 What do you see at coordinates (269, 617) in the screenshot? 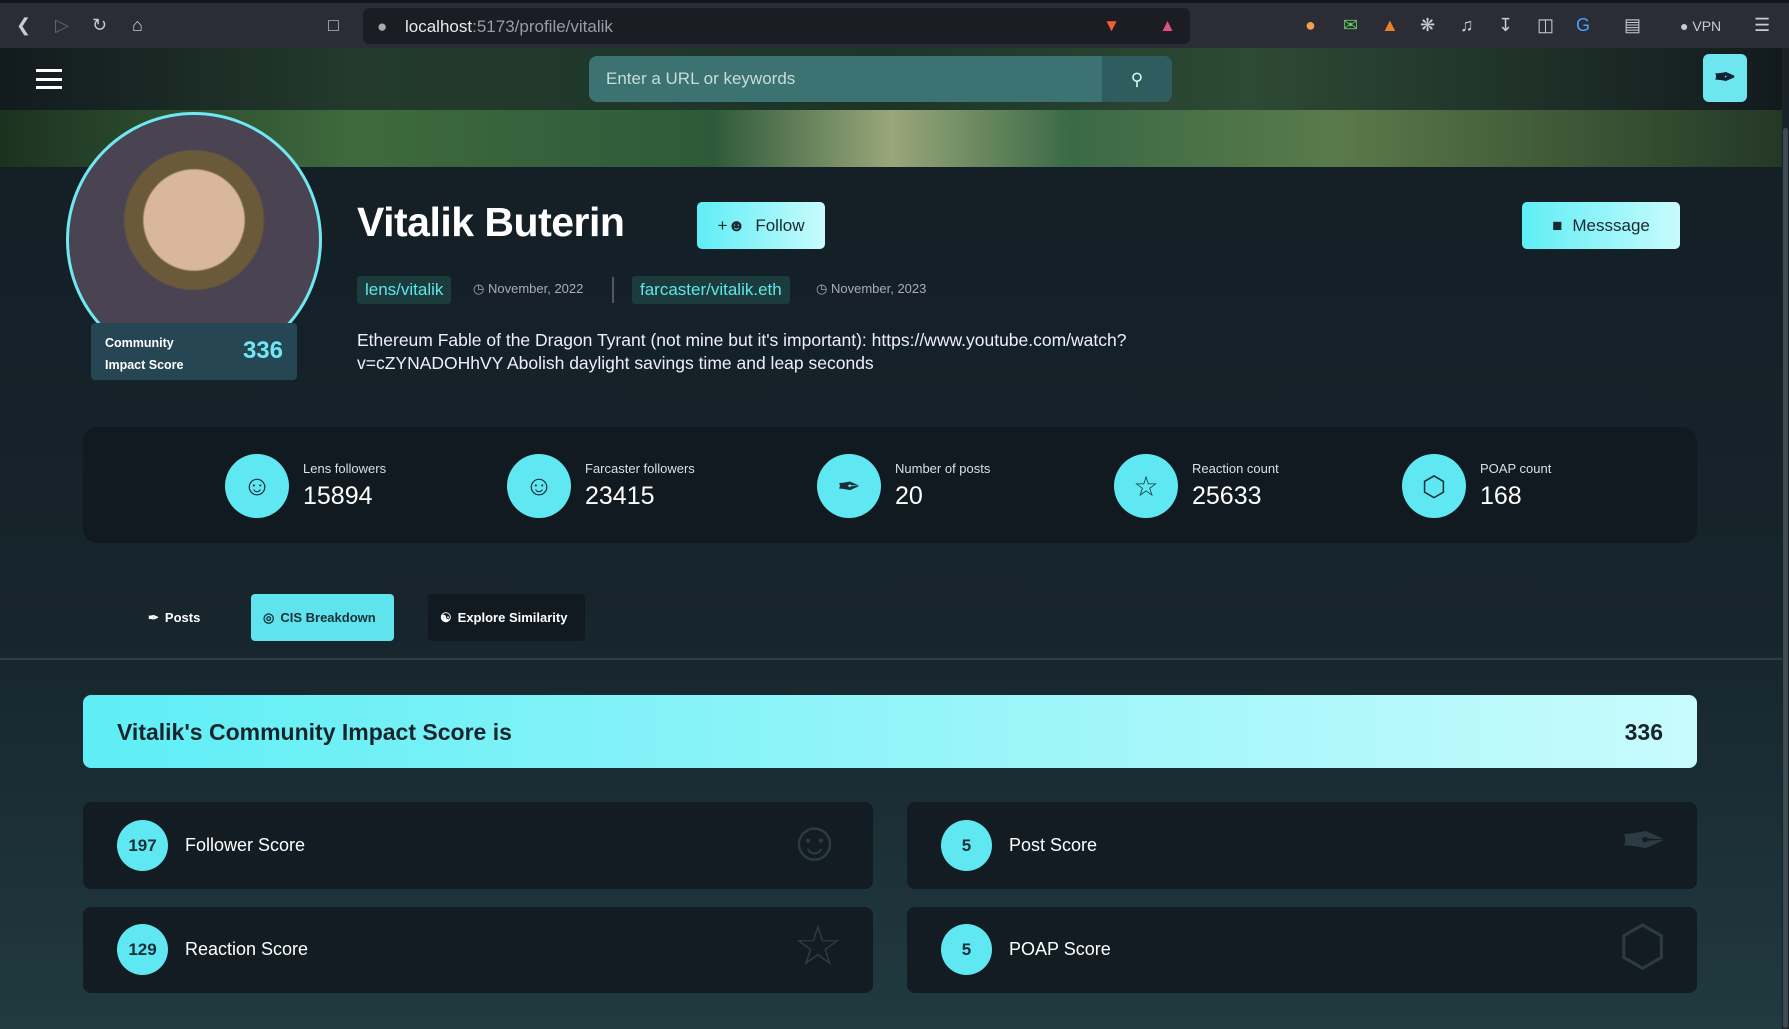
I see `target-icon: ◎` at bounding box center [269, 617].